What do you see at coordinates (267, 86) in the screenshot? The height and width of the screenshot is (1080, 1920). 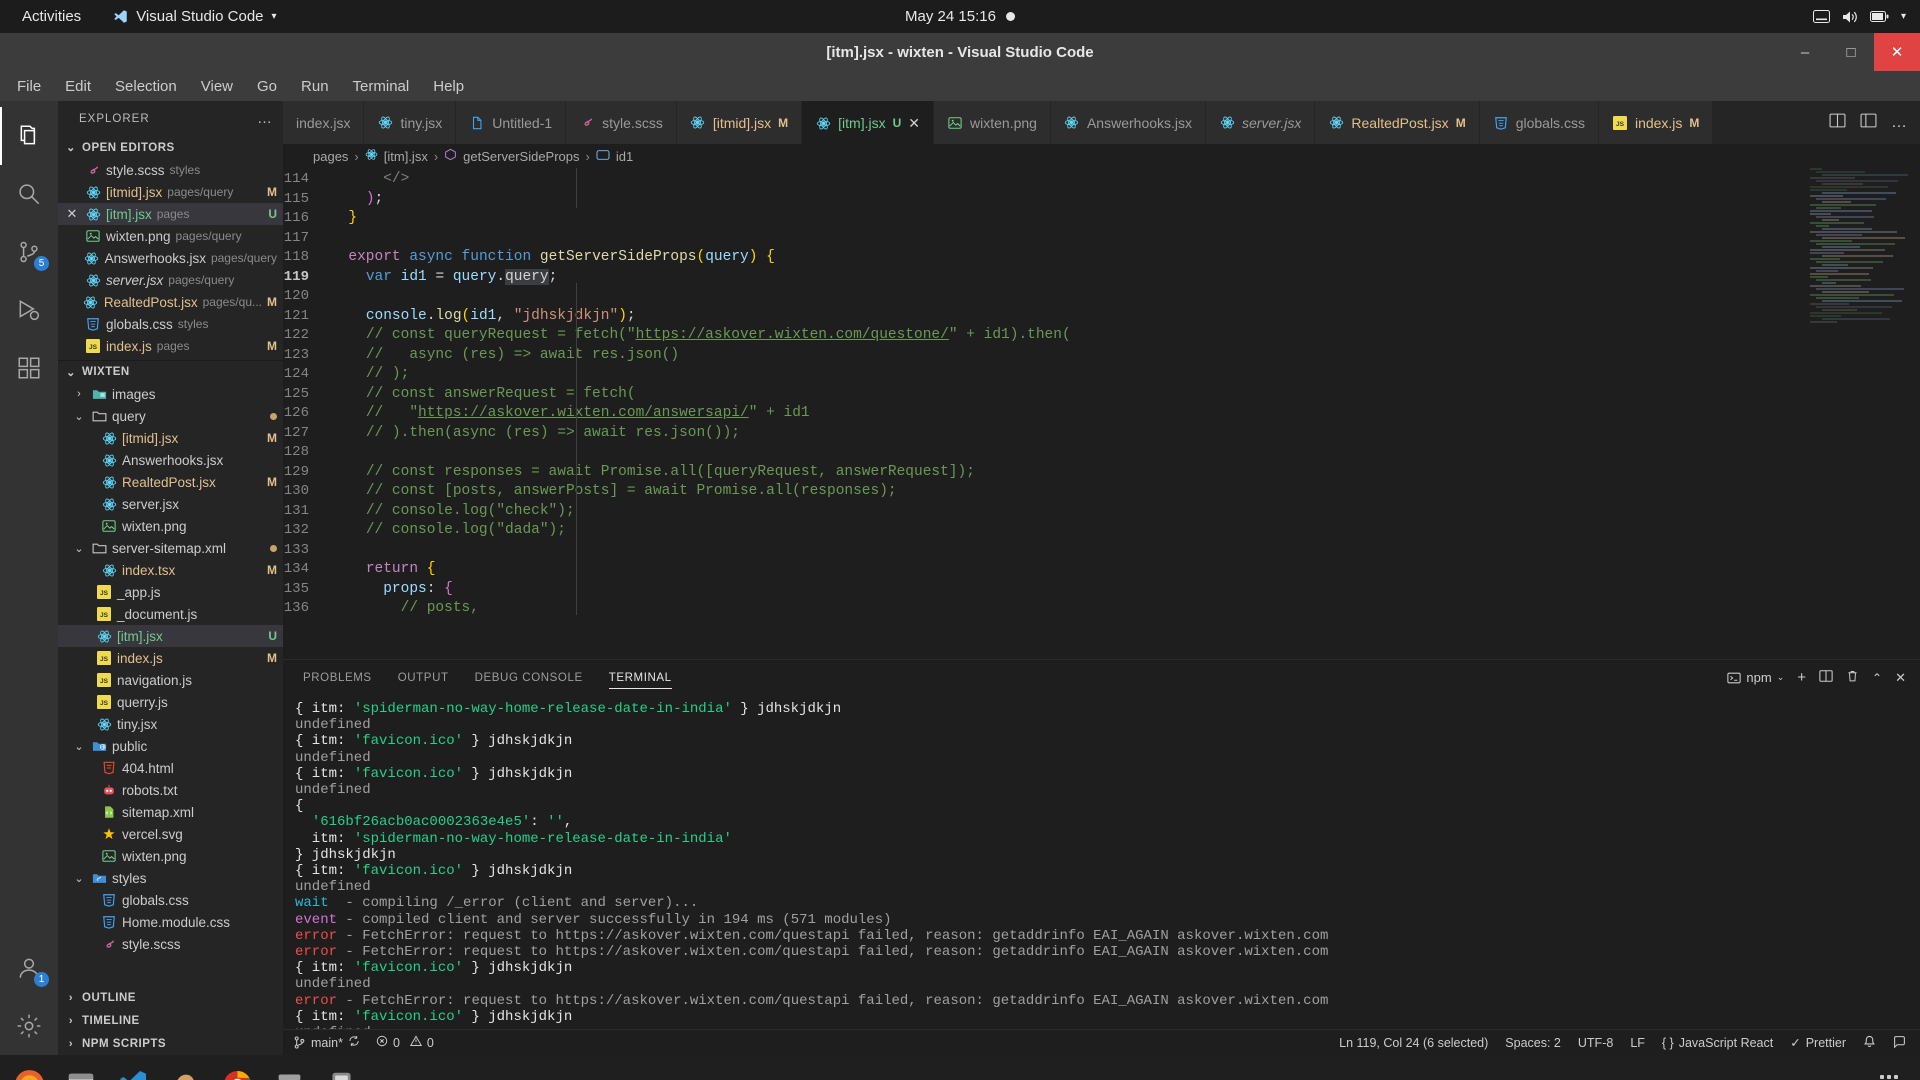 I see `menu-go: Go` at bounding box center [267, 86].